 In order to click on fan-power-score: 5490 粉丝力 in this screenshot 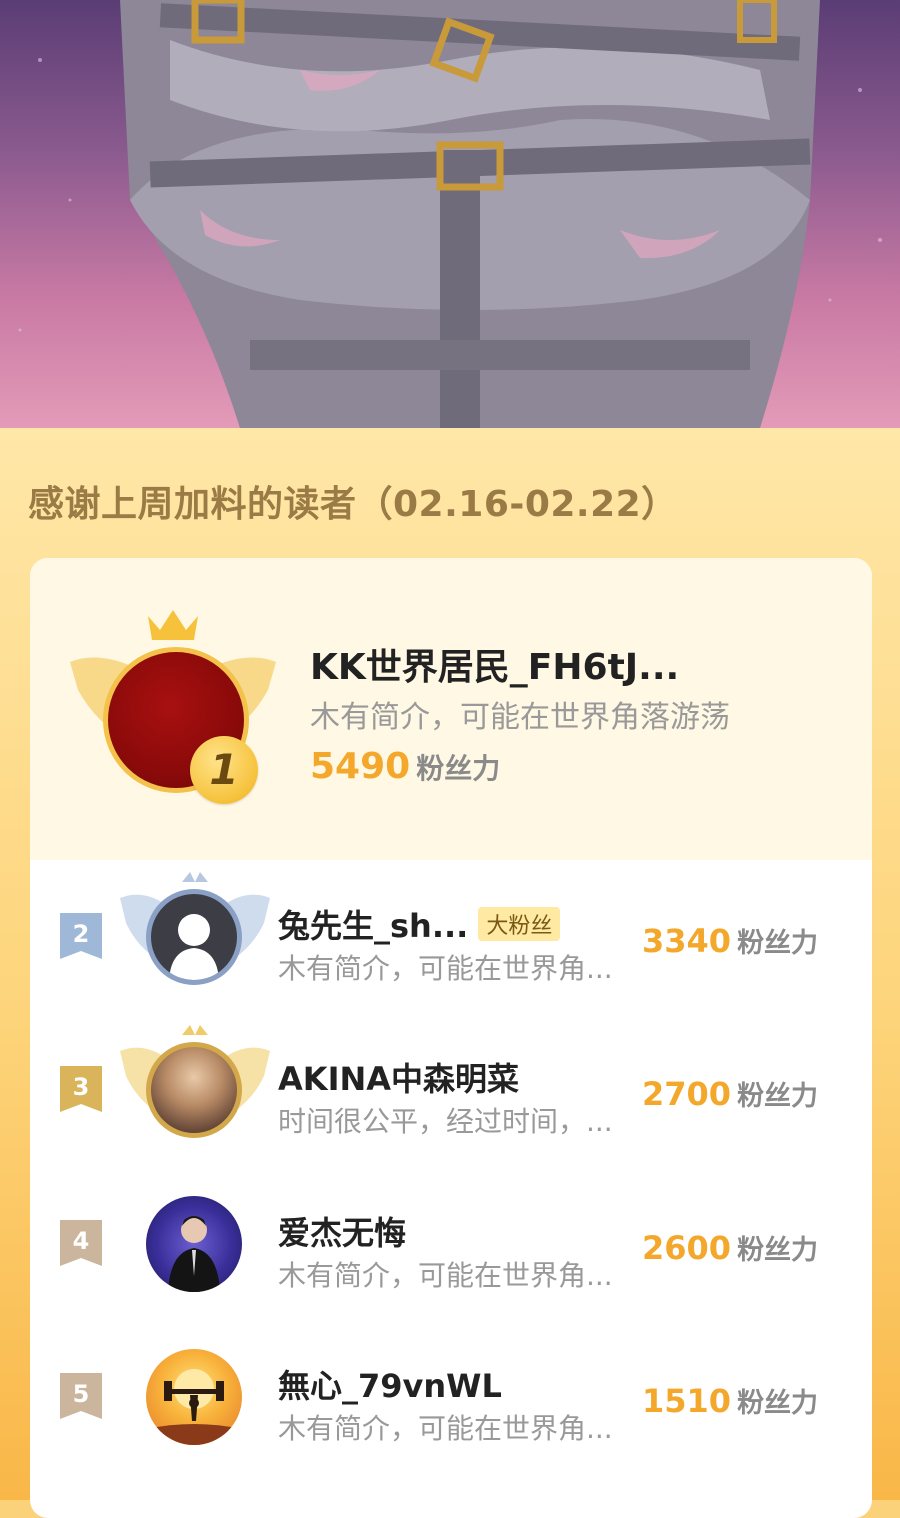, I will do `click(405, 766)`.